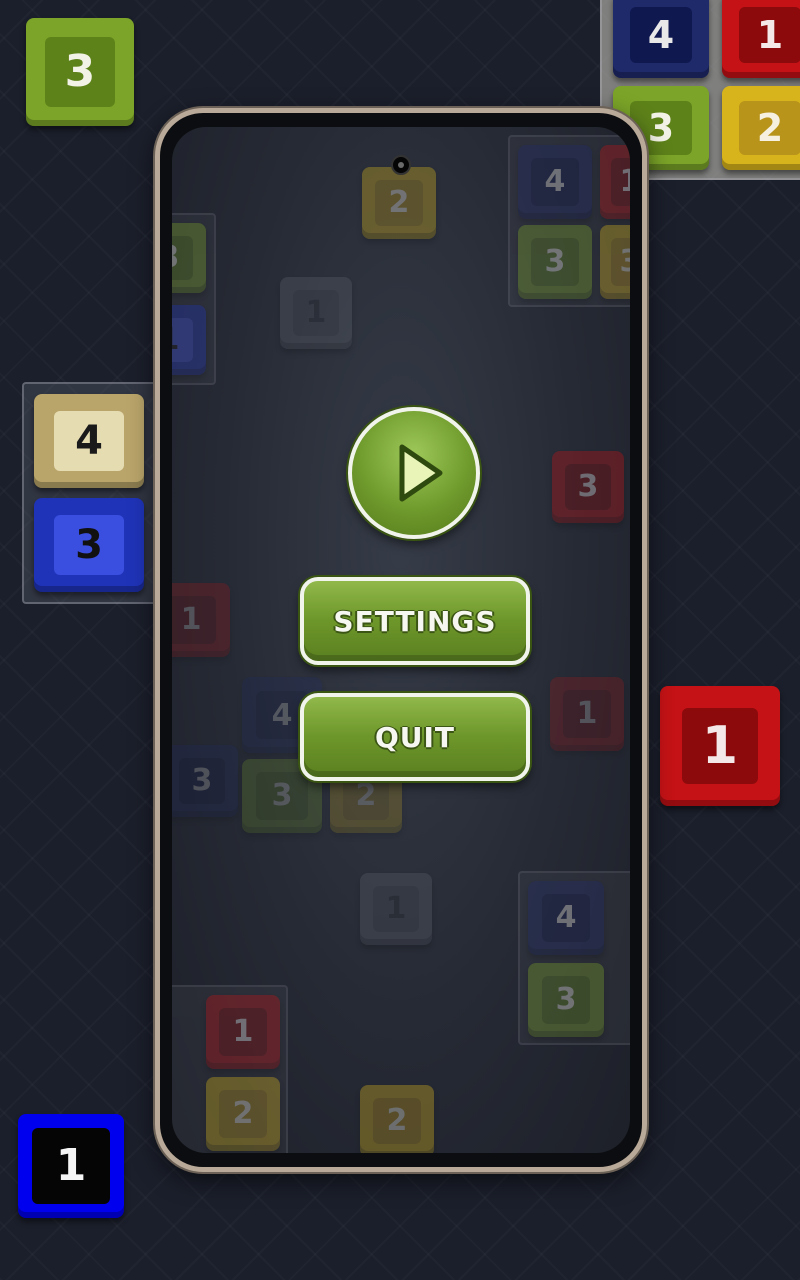  Describe the element at coordinates (421, 473) in the screenshot. I see `play-icon` at that location.